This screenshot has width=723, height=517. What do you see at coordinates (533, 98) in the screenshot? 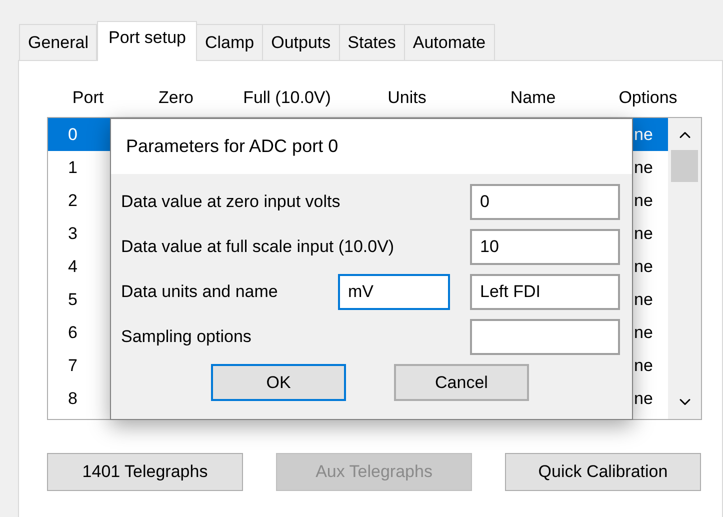
I see `column-header: Name` at bounding box center [533, 98].